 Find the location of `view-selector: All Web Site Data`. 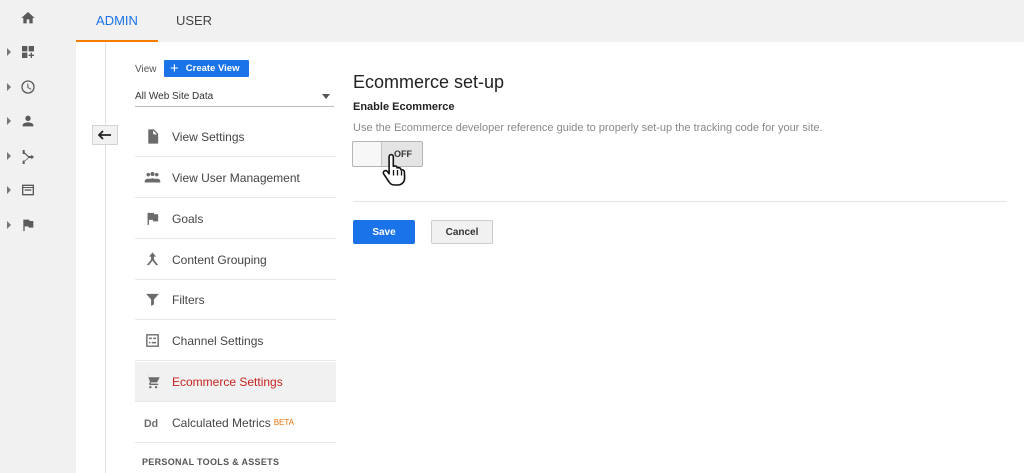

view-selector: All Web Site Data is located at coordinates (234, 97).